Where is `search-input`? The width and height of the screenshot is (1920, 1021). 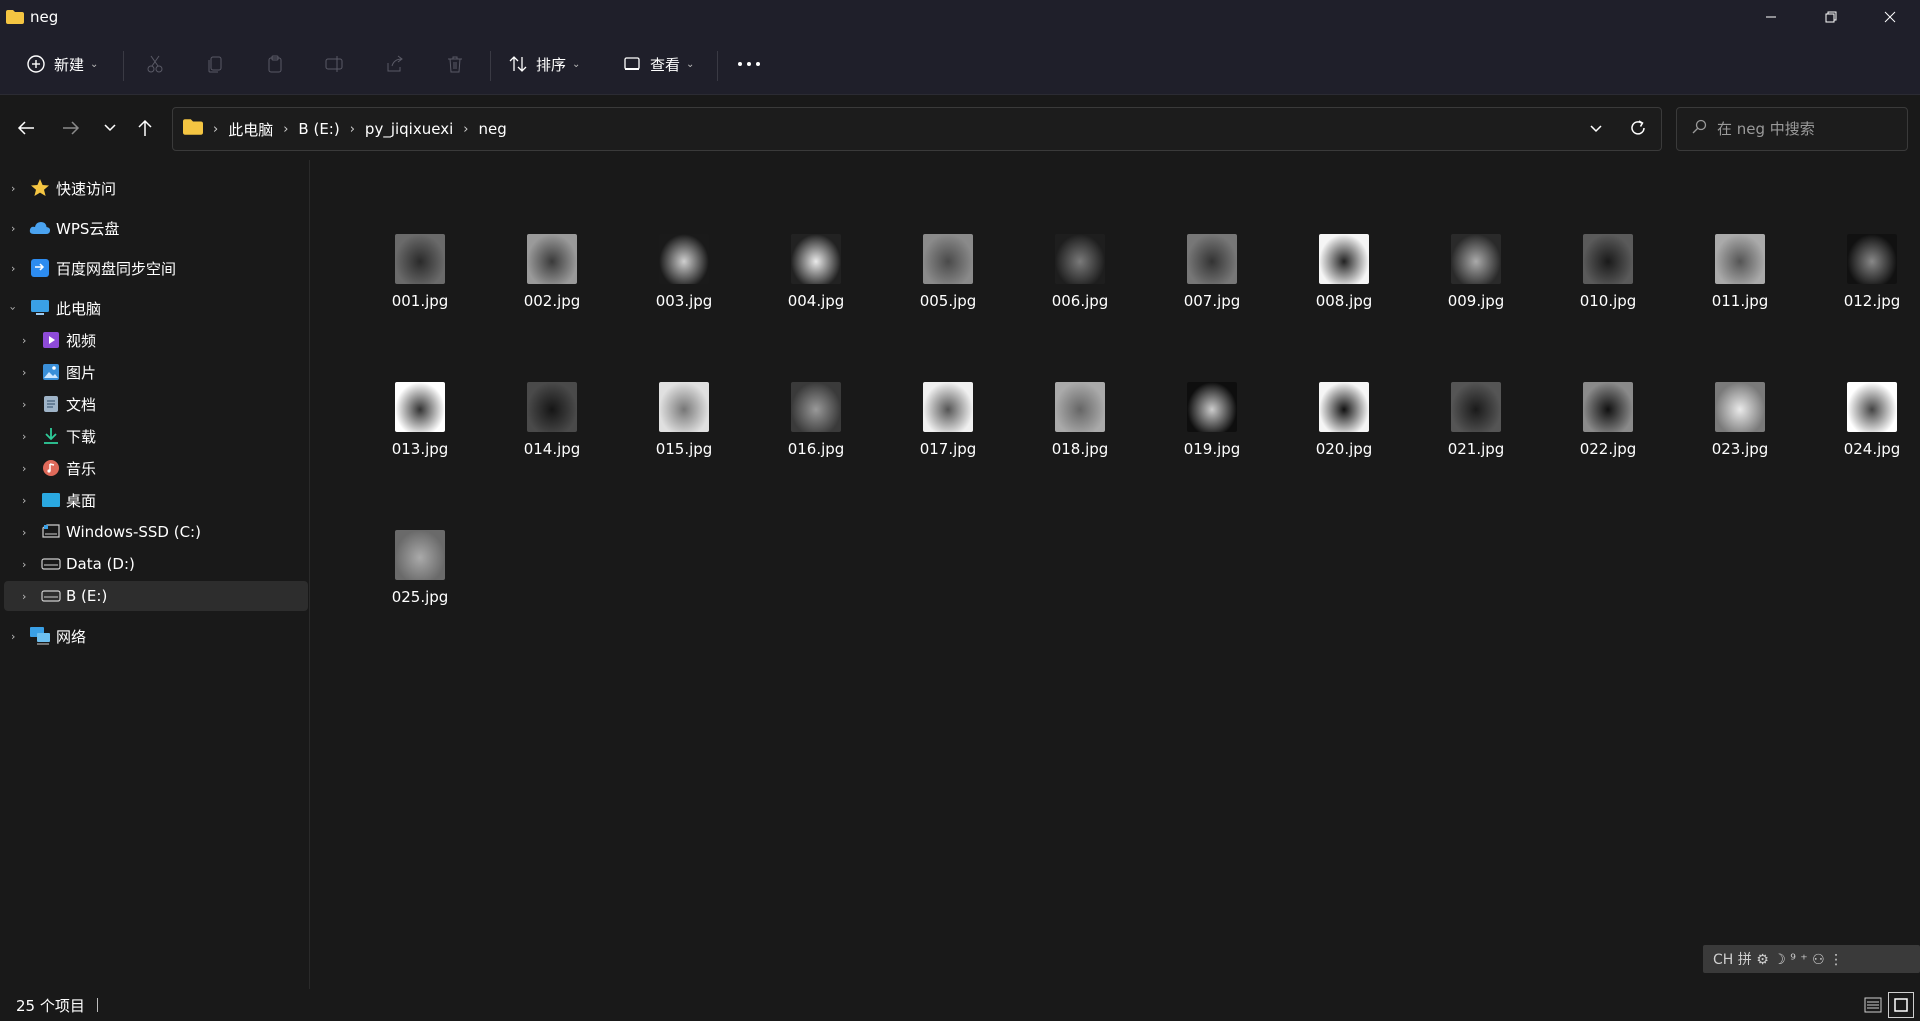 search-input is located at coordinates (1802, 129).